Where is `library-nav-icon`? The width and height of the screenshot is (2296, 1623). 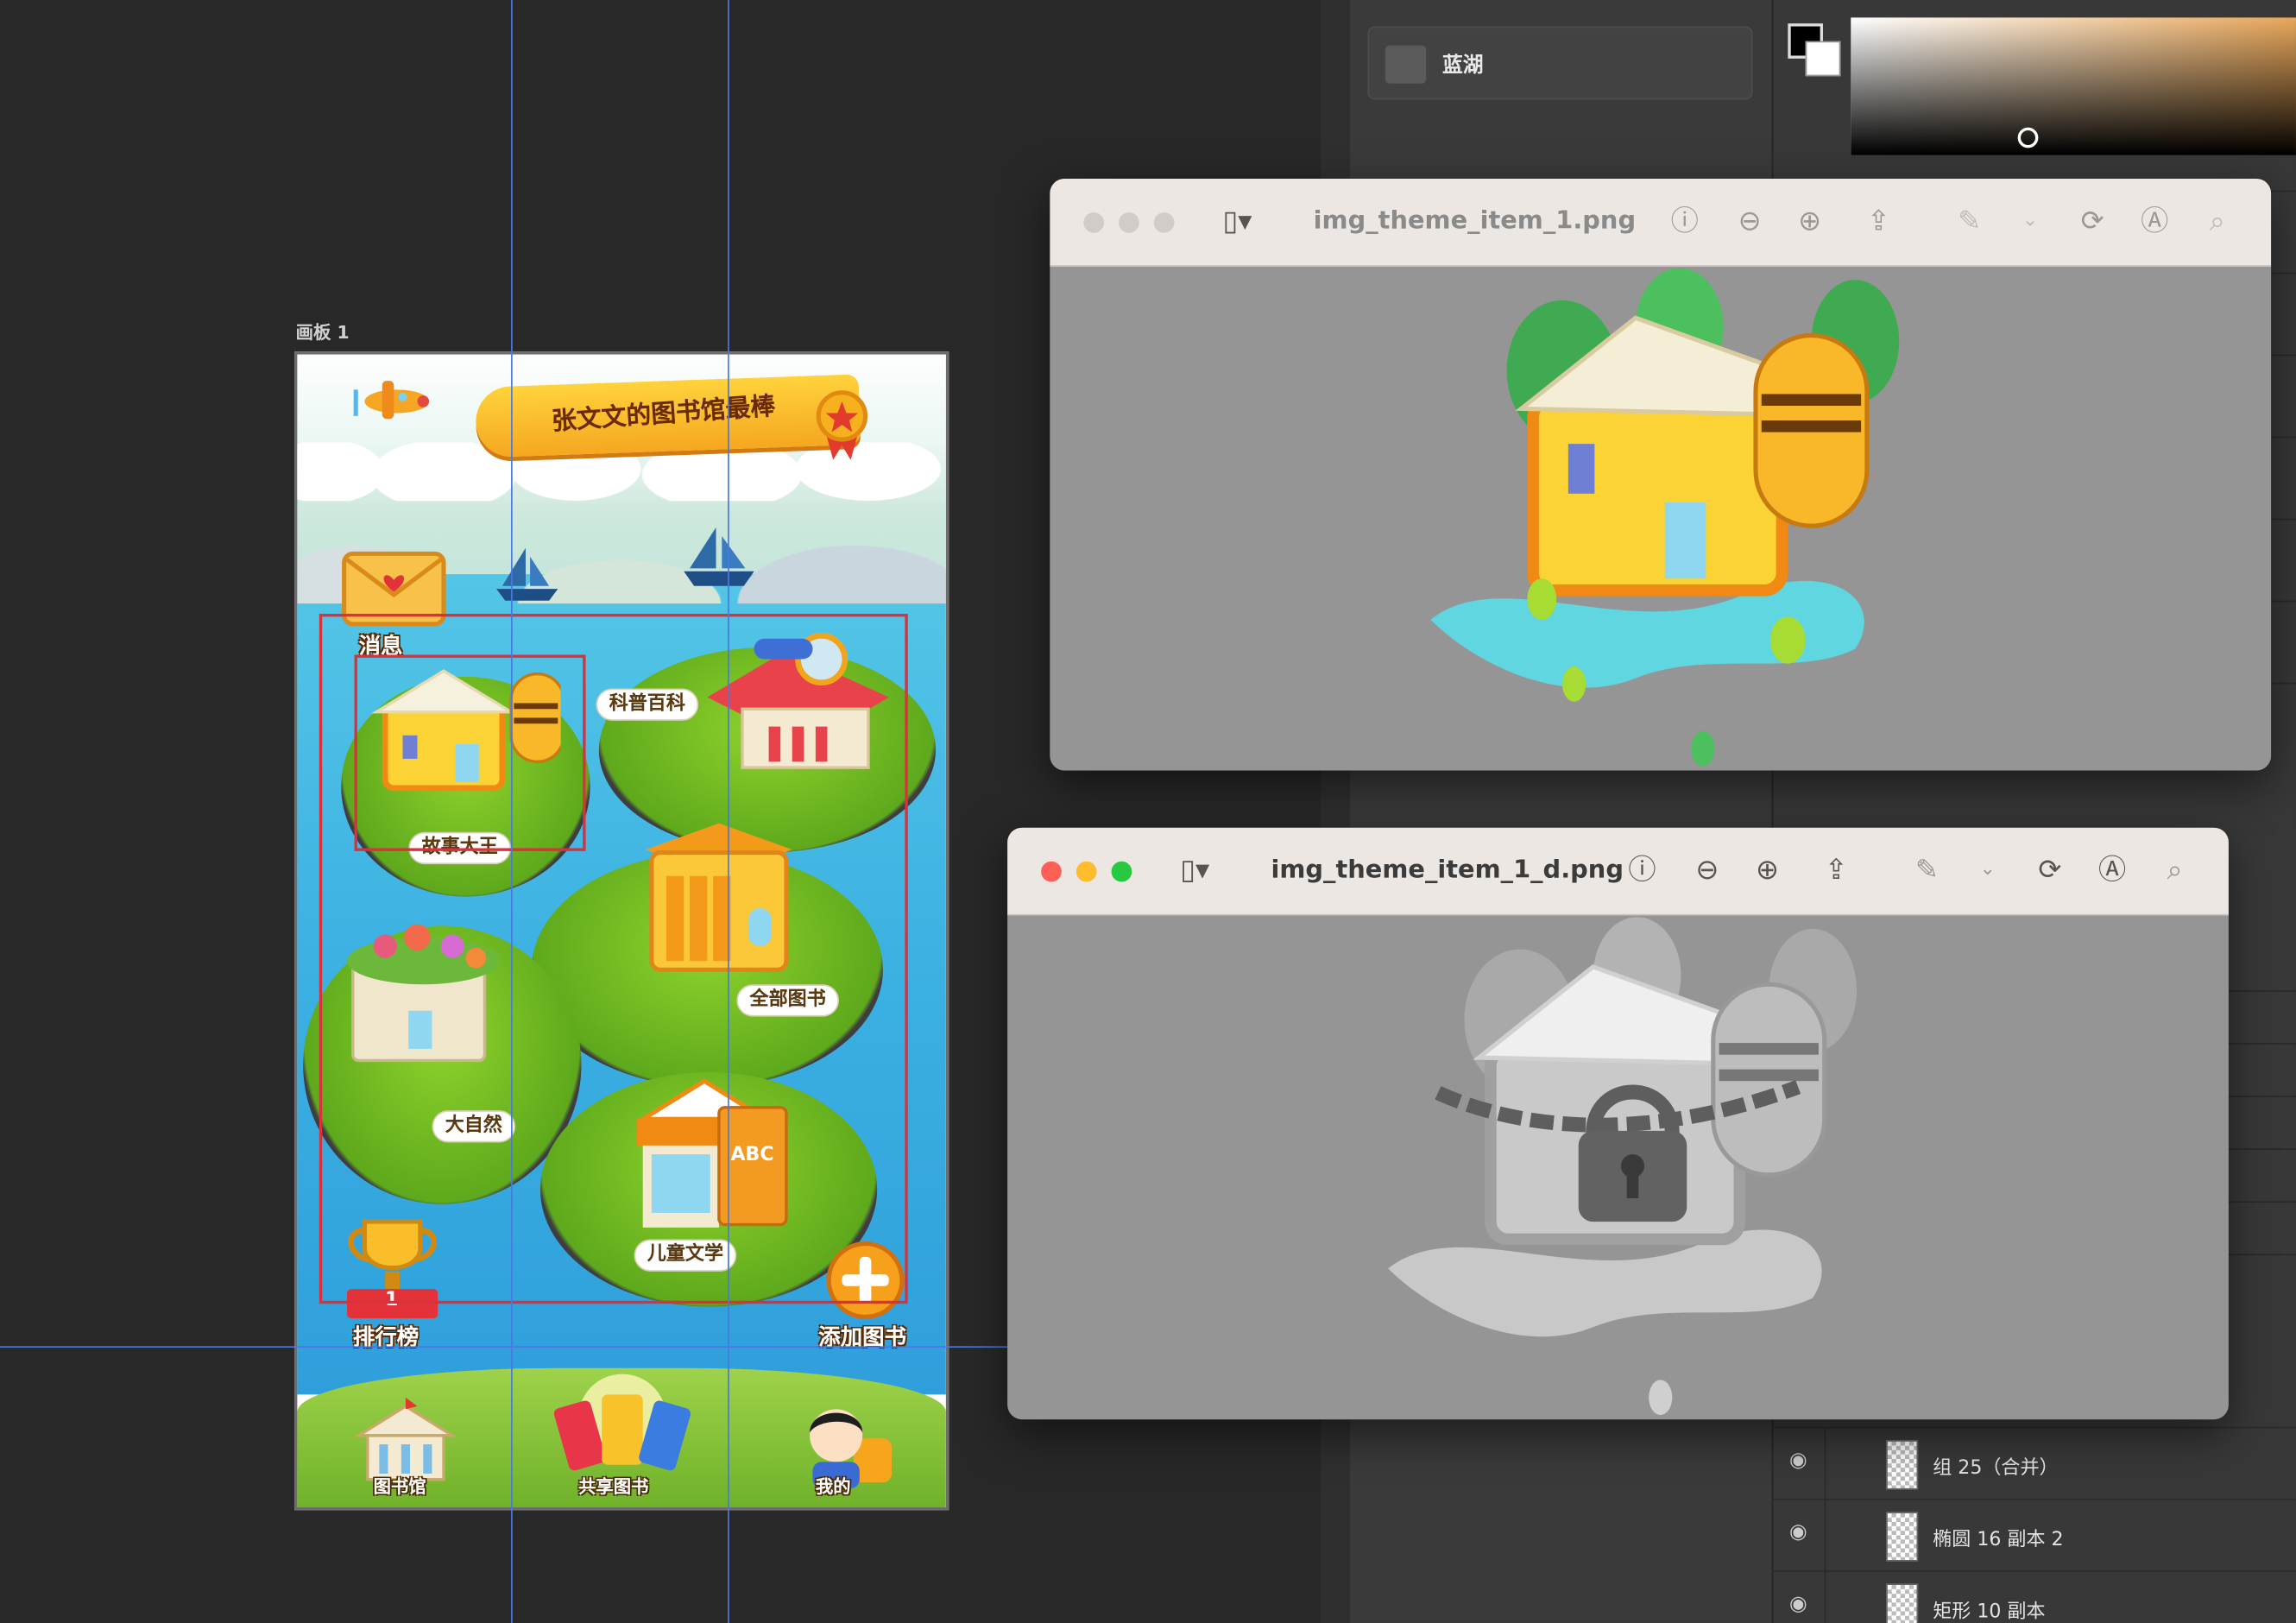
library-nav-icon is located at coordinates (405, 1442).